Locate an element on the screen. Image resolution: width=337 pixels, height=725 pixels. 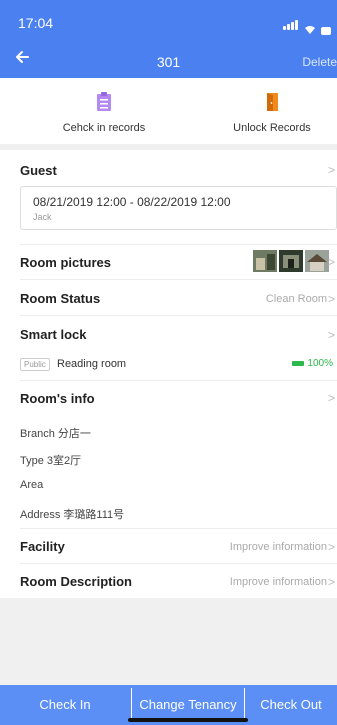
lock-battery: 100% is located at coordinates (312, 363).